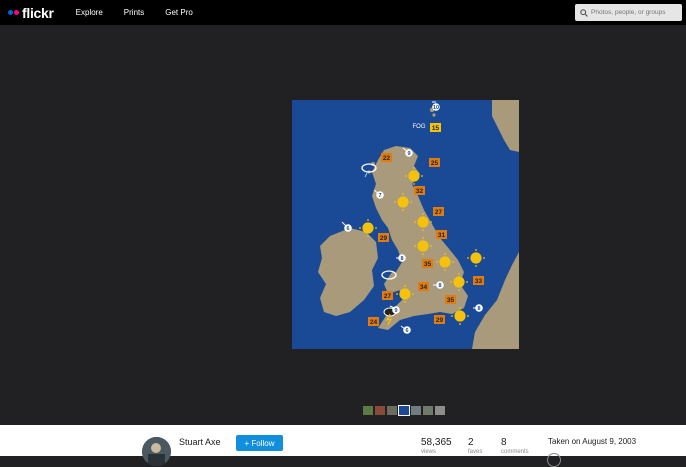 The height and width of the screenshot is (467, 686). I want to click on nav-explore: Explore, so click(89, 12).